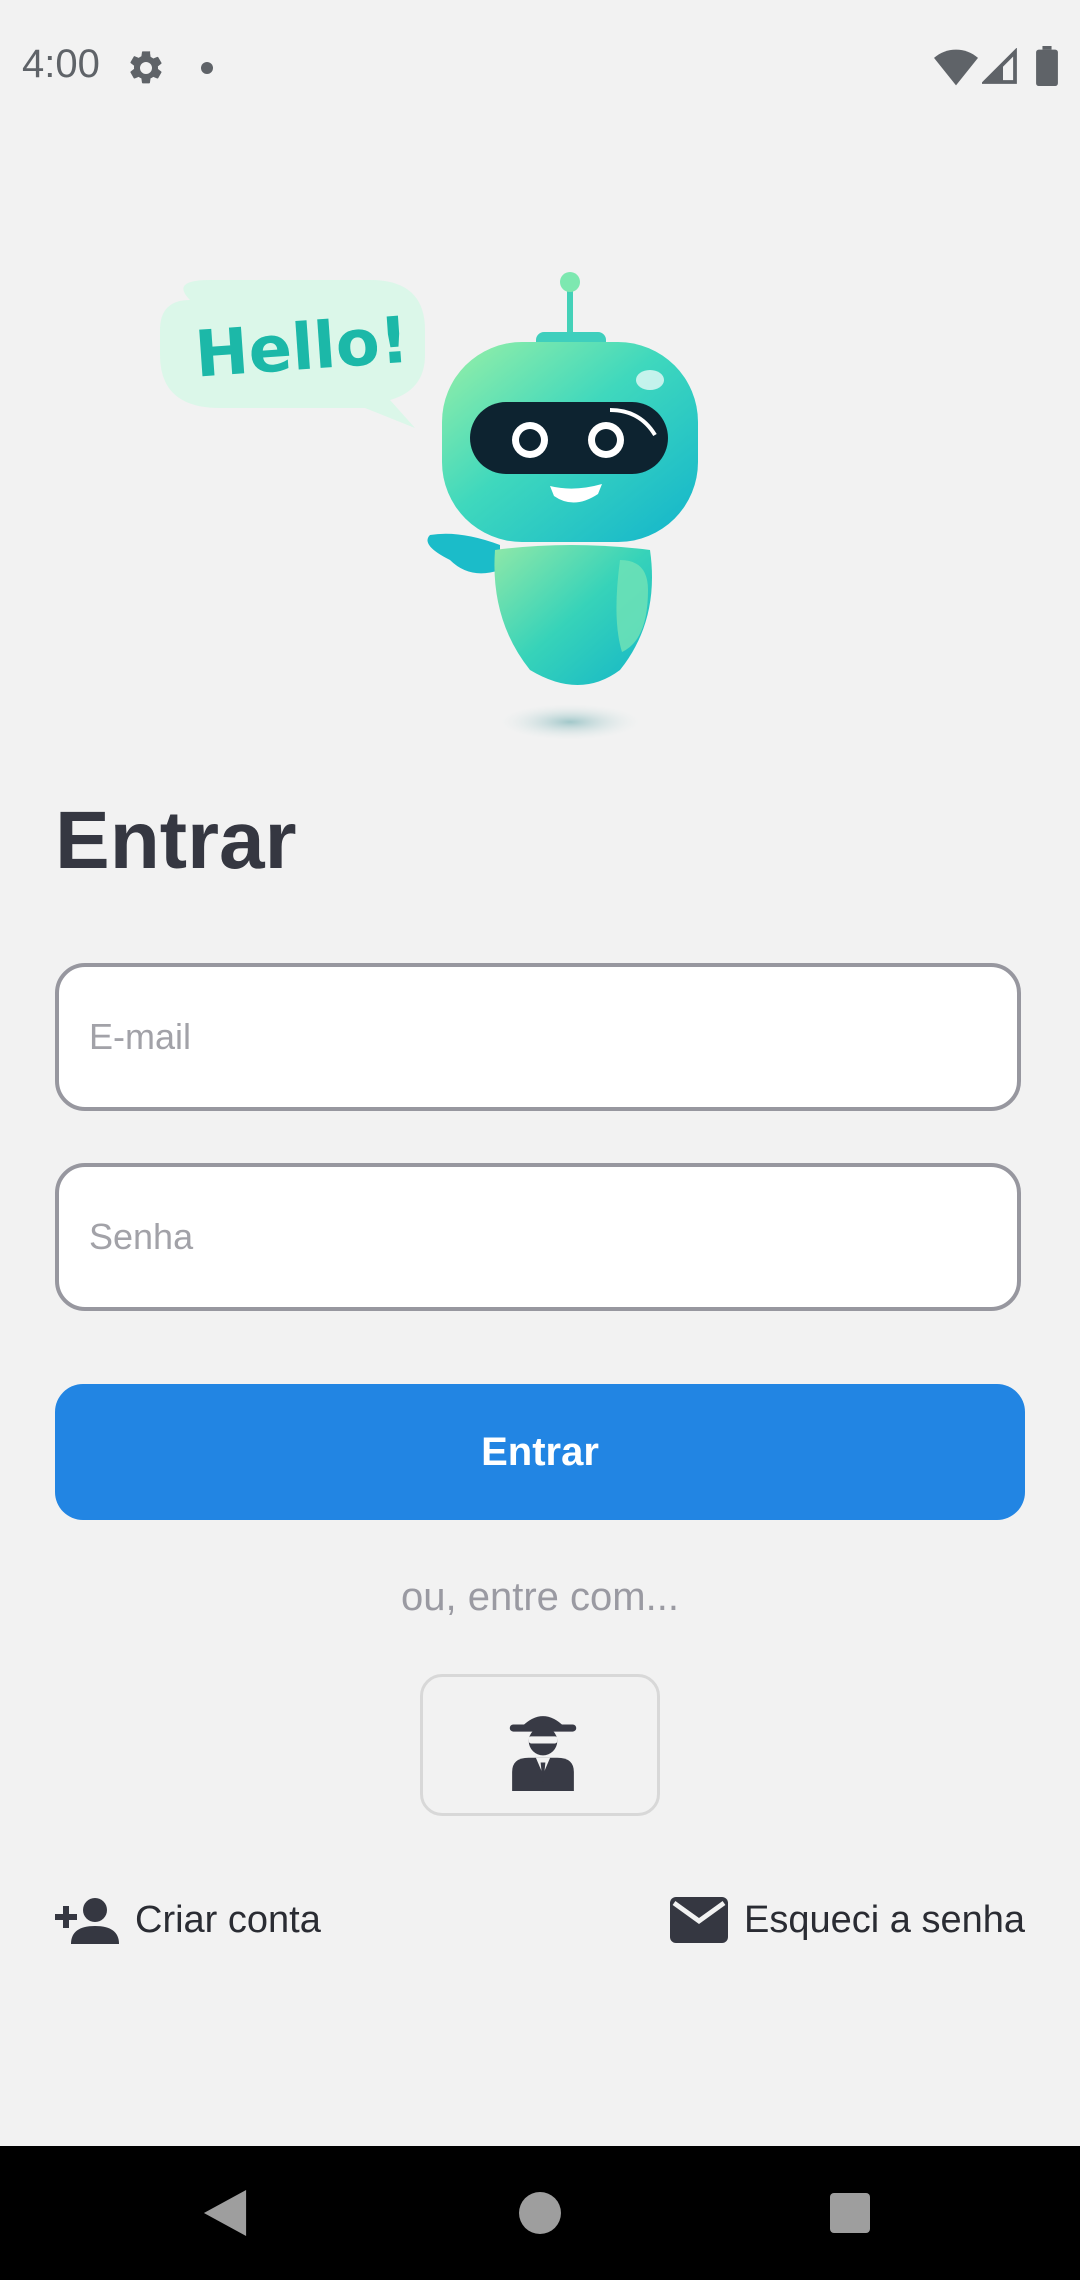 The width and height of the screenshot is (1080, 2280). I want to click on create-account-link: Criar conta, so click(188, 1920).